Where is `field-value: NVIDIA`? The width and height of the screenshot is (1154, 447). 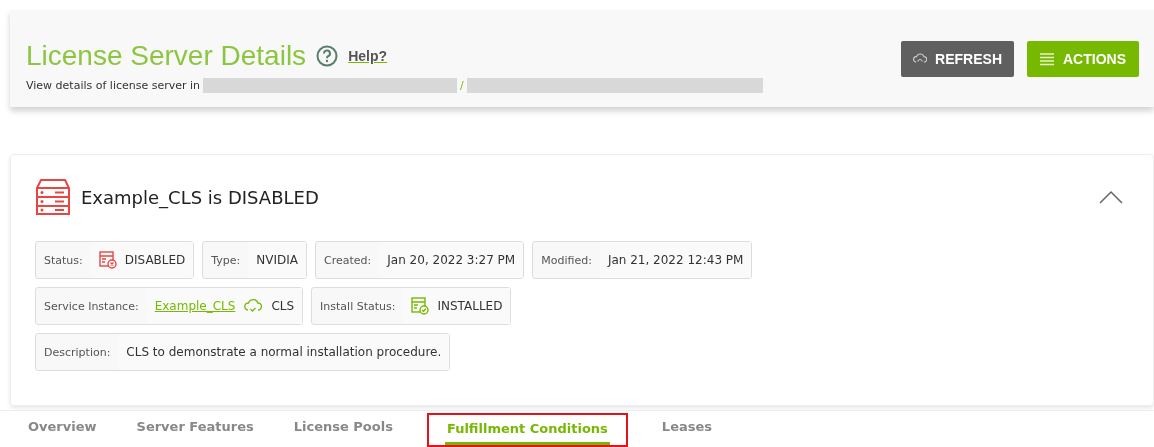
field-value: NVIDIA is located at coordinates (277, 260).